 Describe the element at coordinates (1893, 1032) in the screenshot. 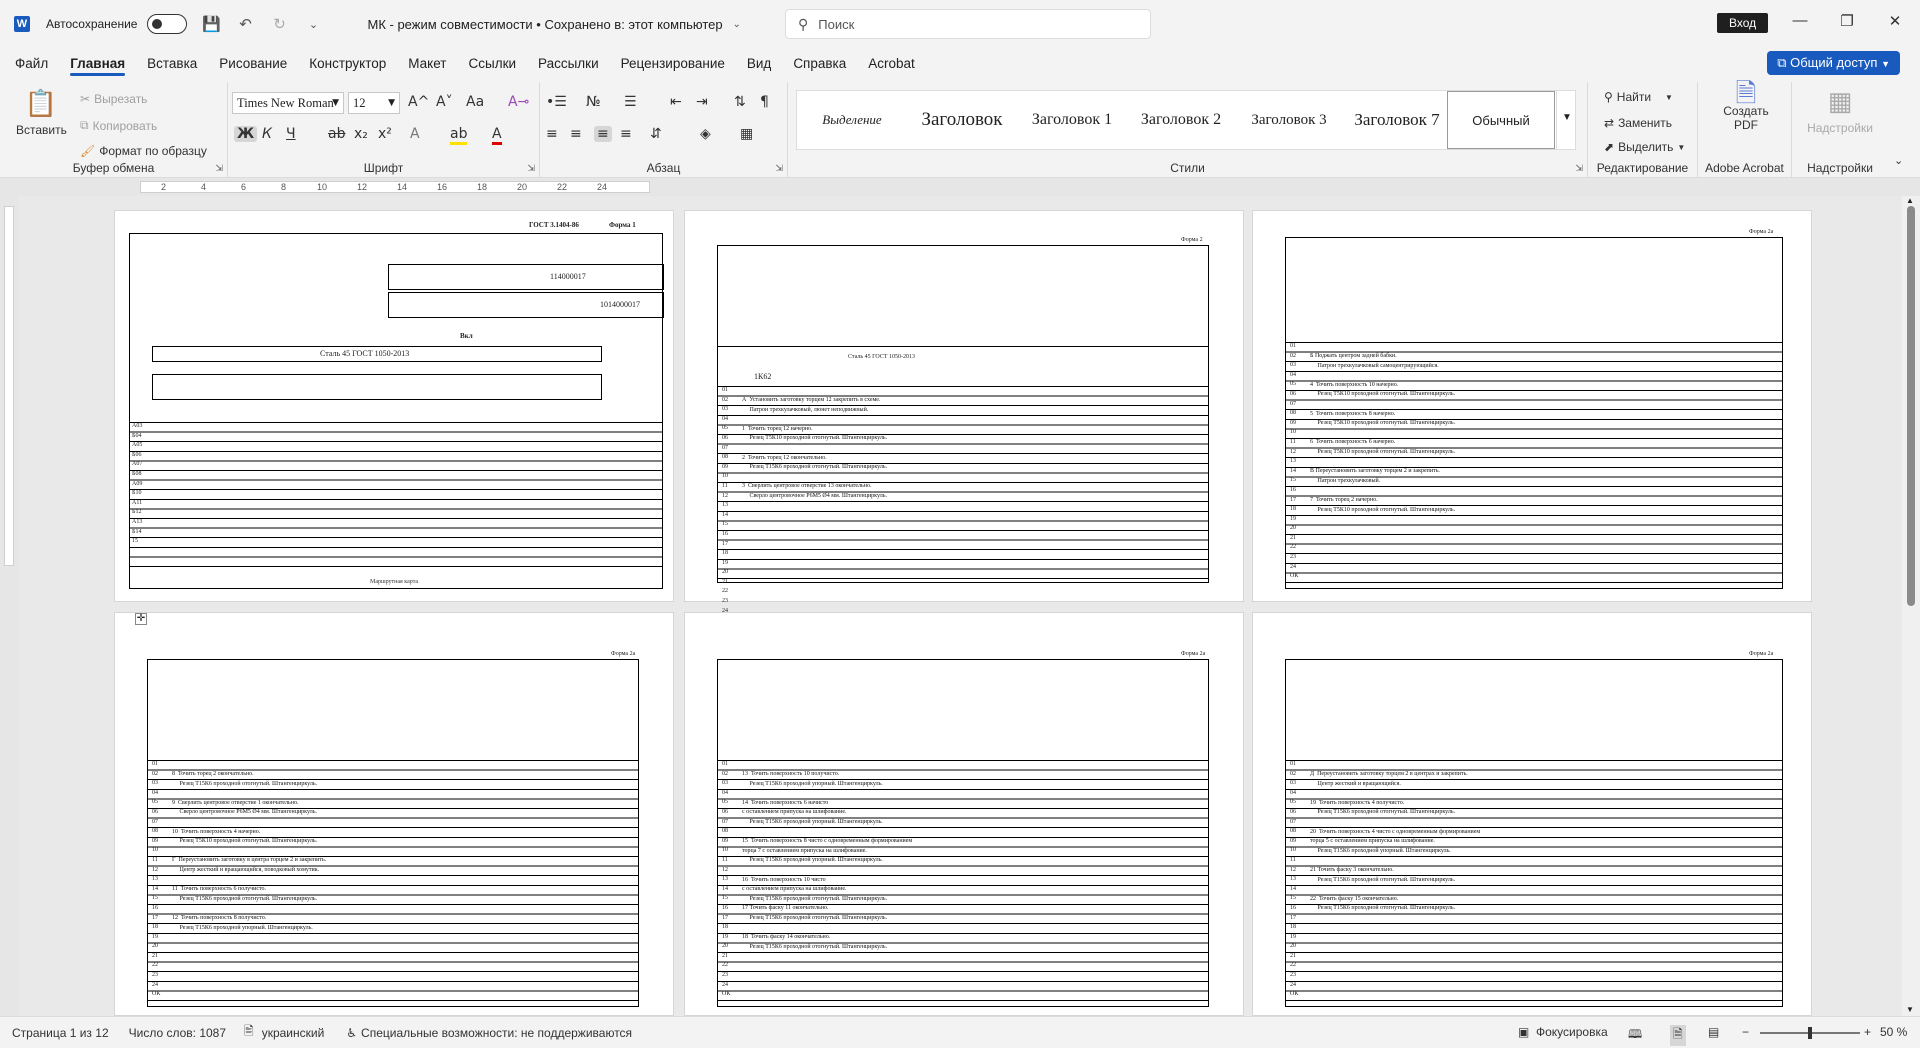

I see `zoom-level: 50 %` at that location.